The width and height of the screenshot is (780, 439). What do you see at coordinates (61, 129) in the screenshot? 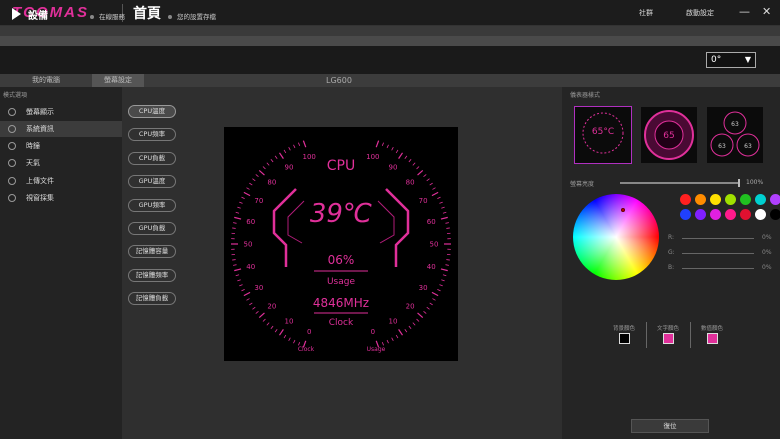
I see `mode-item-system-info: 系統資訊` at bounding box center [61, 129].